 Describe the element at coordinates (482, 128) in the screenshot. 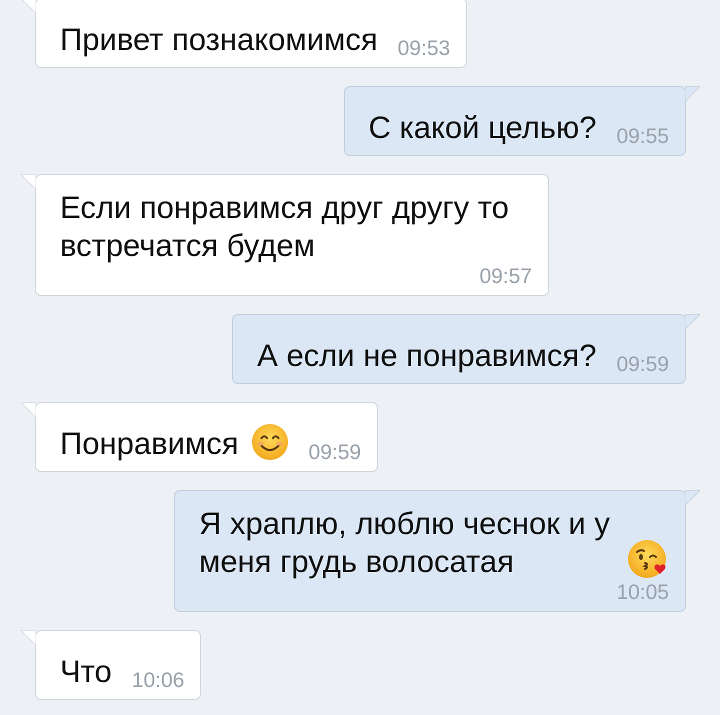

I see `message-text: С какой целью?` at that location.